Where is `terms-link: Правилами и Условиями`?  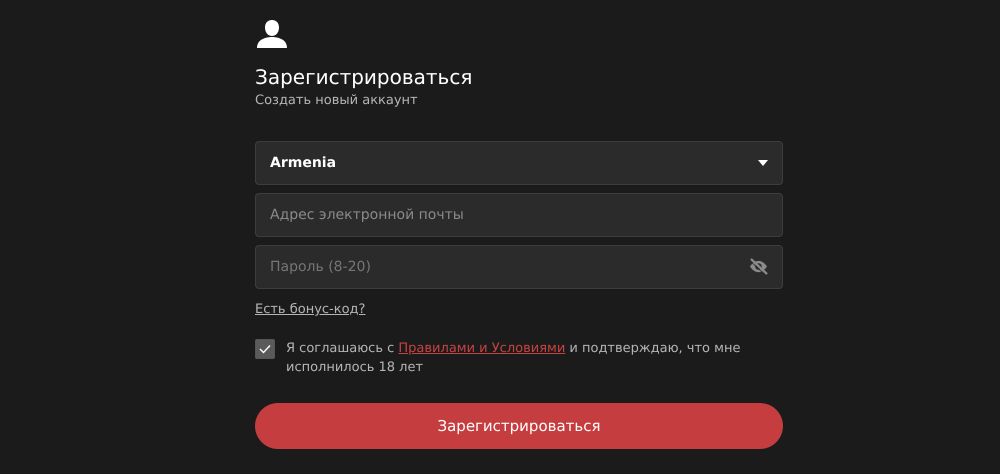
terms-link: Правилами и Условиями is located at coordinates (482, 348).